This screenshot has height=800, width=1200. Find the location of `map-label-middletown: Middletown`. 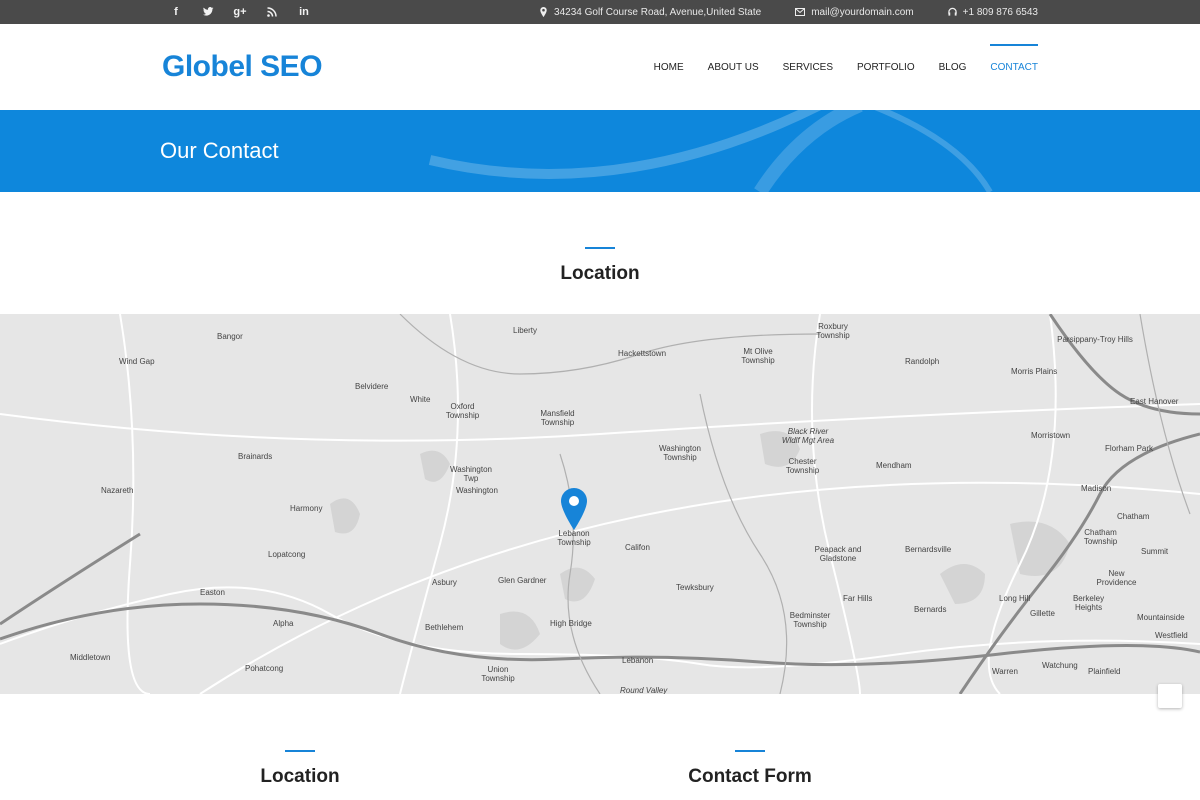

map-label-middletown: Middletown is located at coordinates (90, 657).